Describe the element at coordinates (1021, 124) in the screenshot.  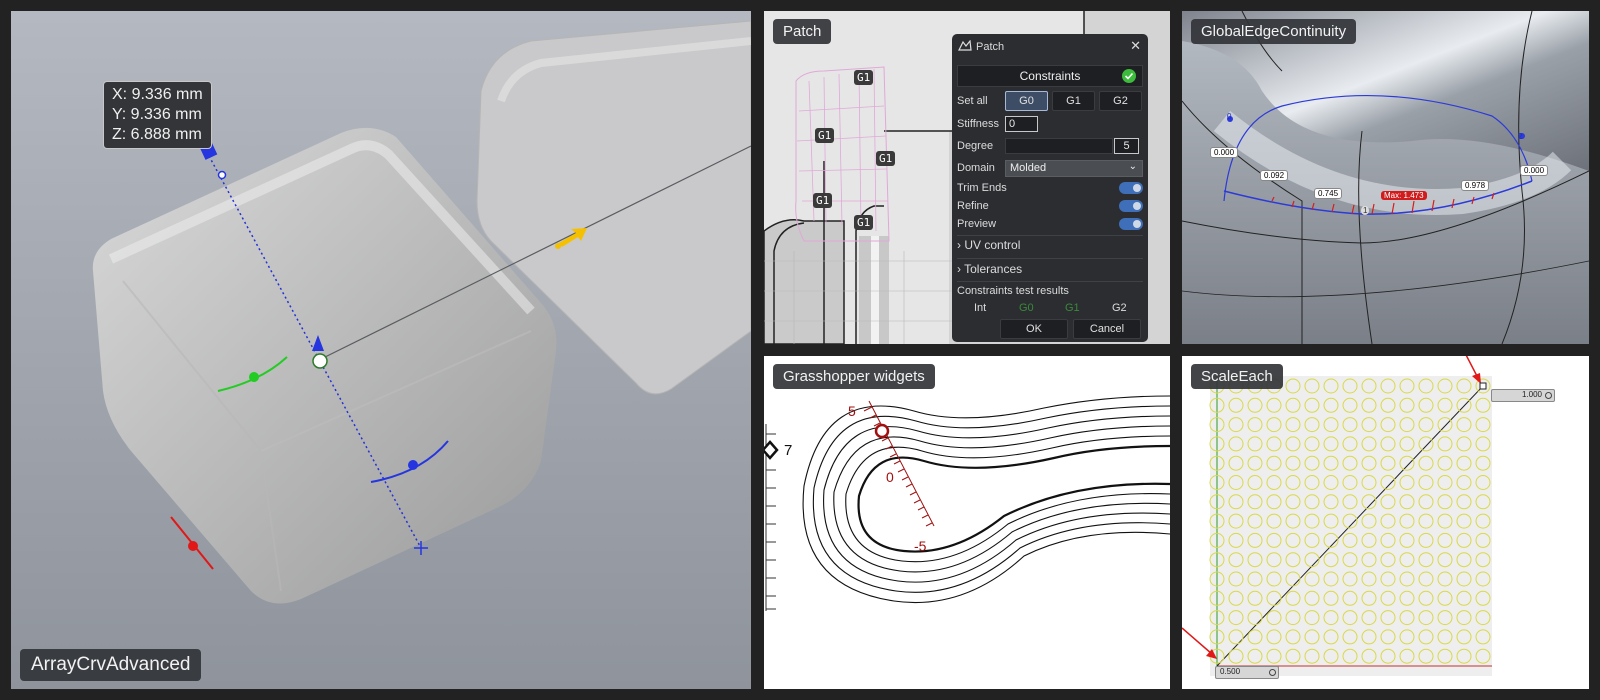
I see `stiffness-field: 0` at that location.